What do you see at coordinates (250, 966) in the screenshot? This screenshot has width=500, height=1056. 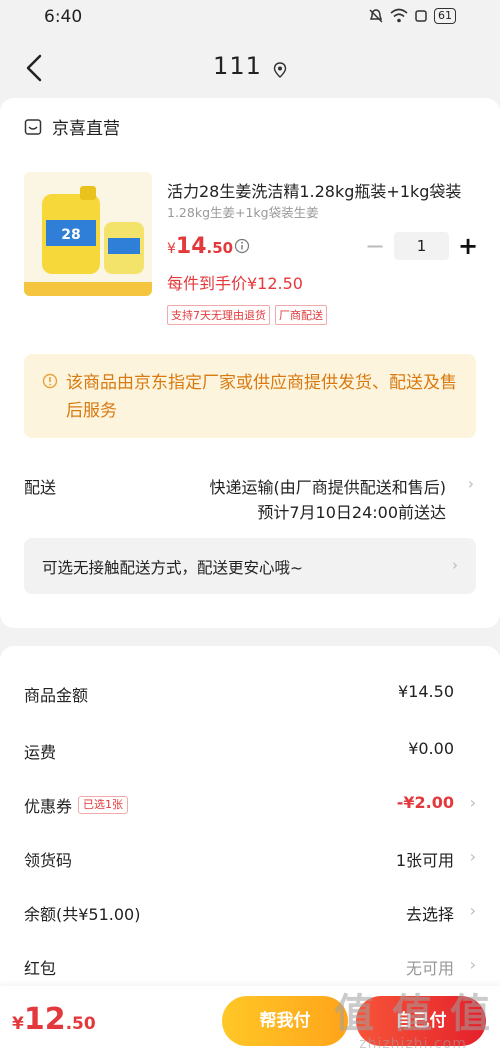 I see `row-red-packet: 红包 无可用 ›` at bounding box center [250, 966].